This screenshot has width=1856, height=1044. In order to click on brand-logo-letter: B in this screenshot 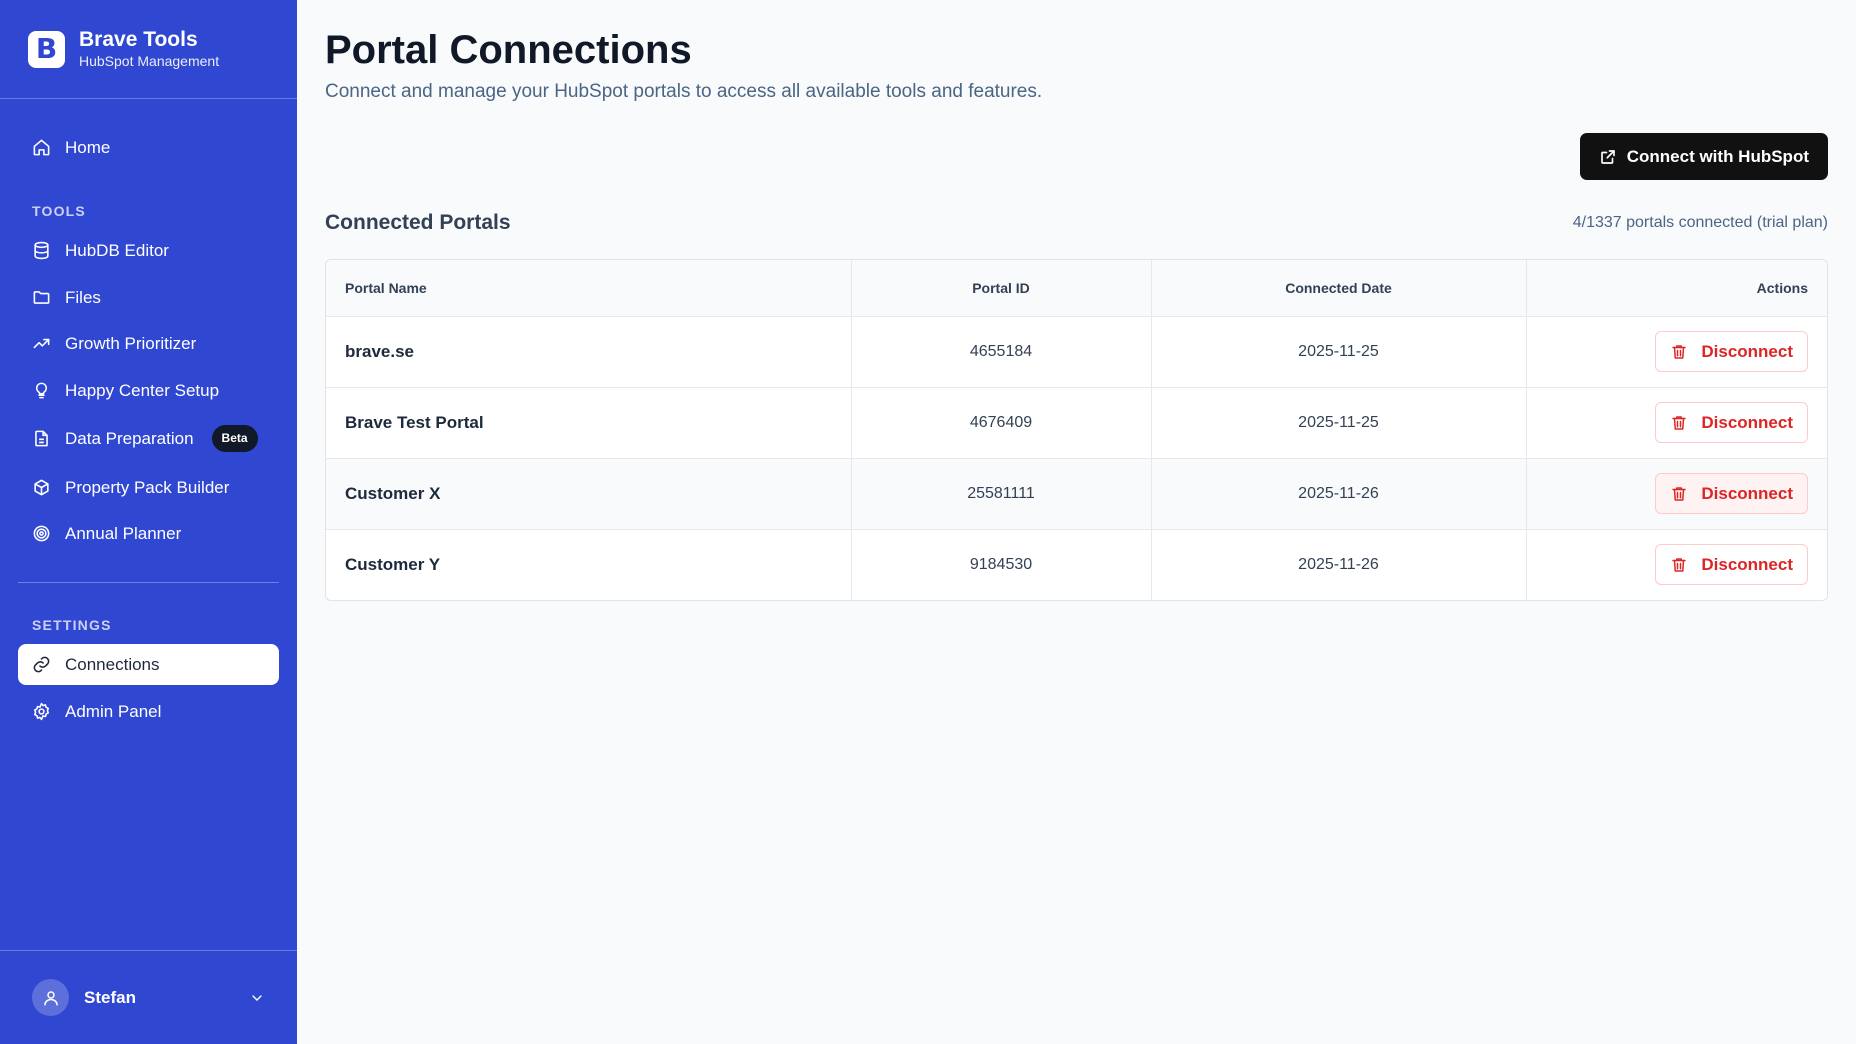, I will do `click(46, 48)`.